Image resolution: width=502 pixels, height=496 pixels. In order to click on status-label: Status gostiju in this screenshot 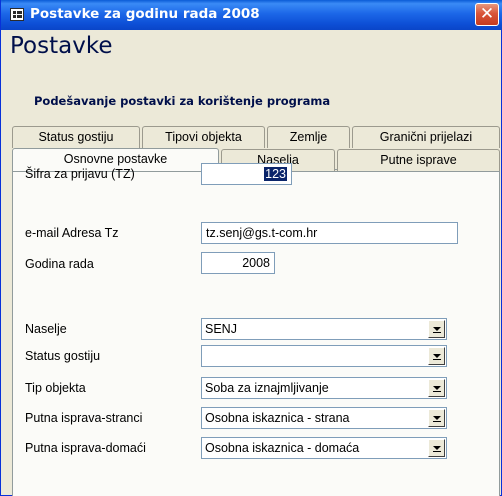, I will do `click(63, 356)`.